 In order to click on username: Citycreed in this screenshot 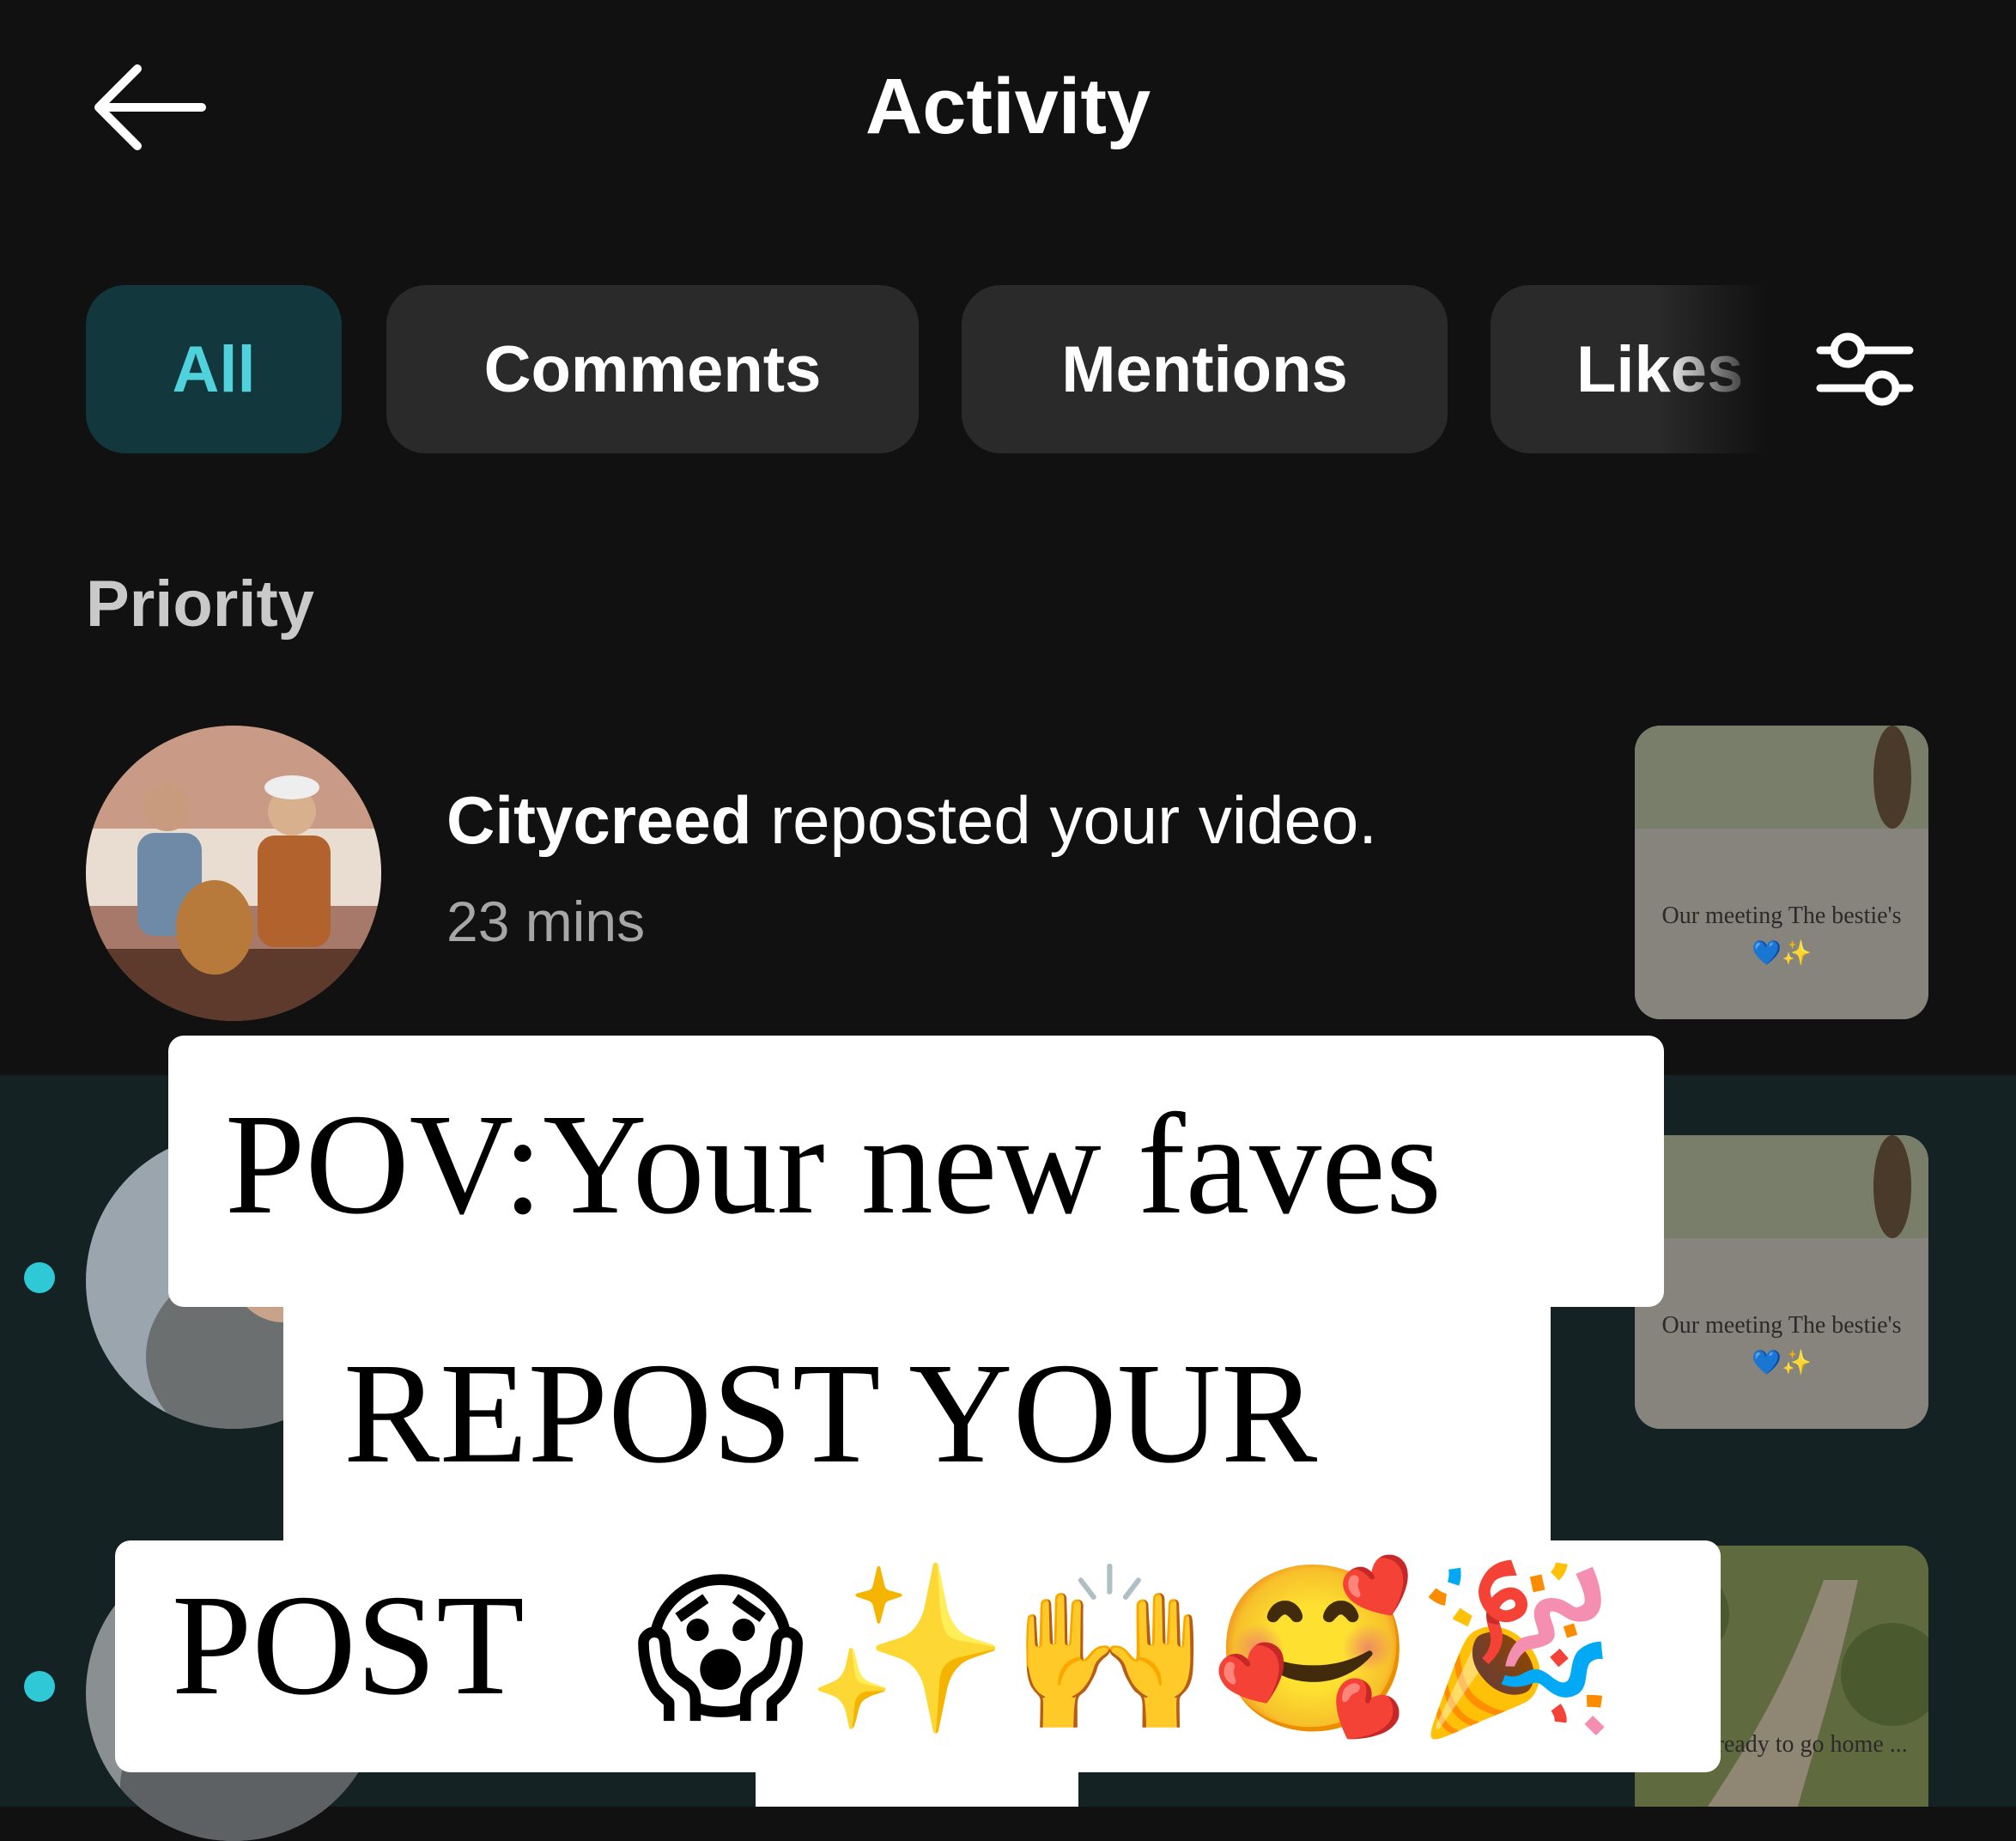, I will do `click(599, 820)`.